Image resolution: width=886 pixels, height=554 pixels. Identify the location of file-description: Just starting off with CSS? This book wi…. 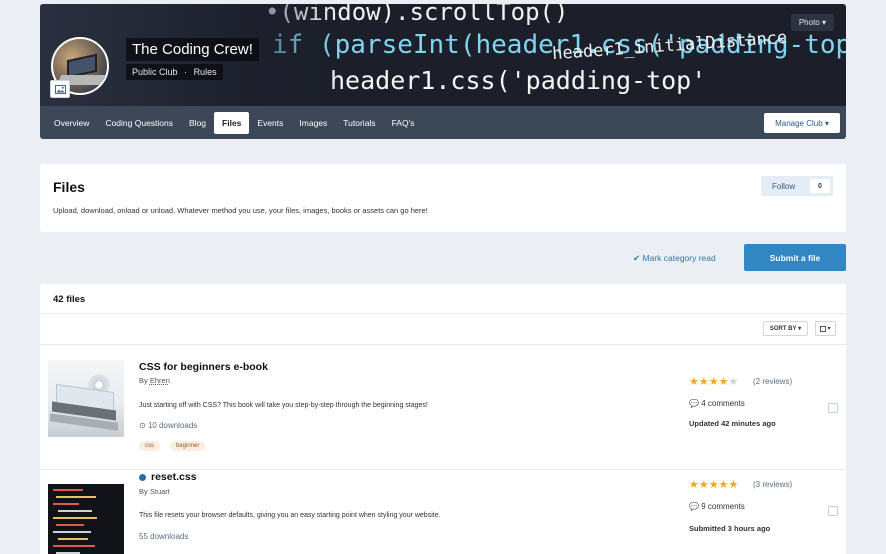
(283, 405).